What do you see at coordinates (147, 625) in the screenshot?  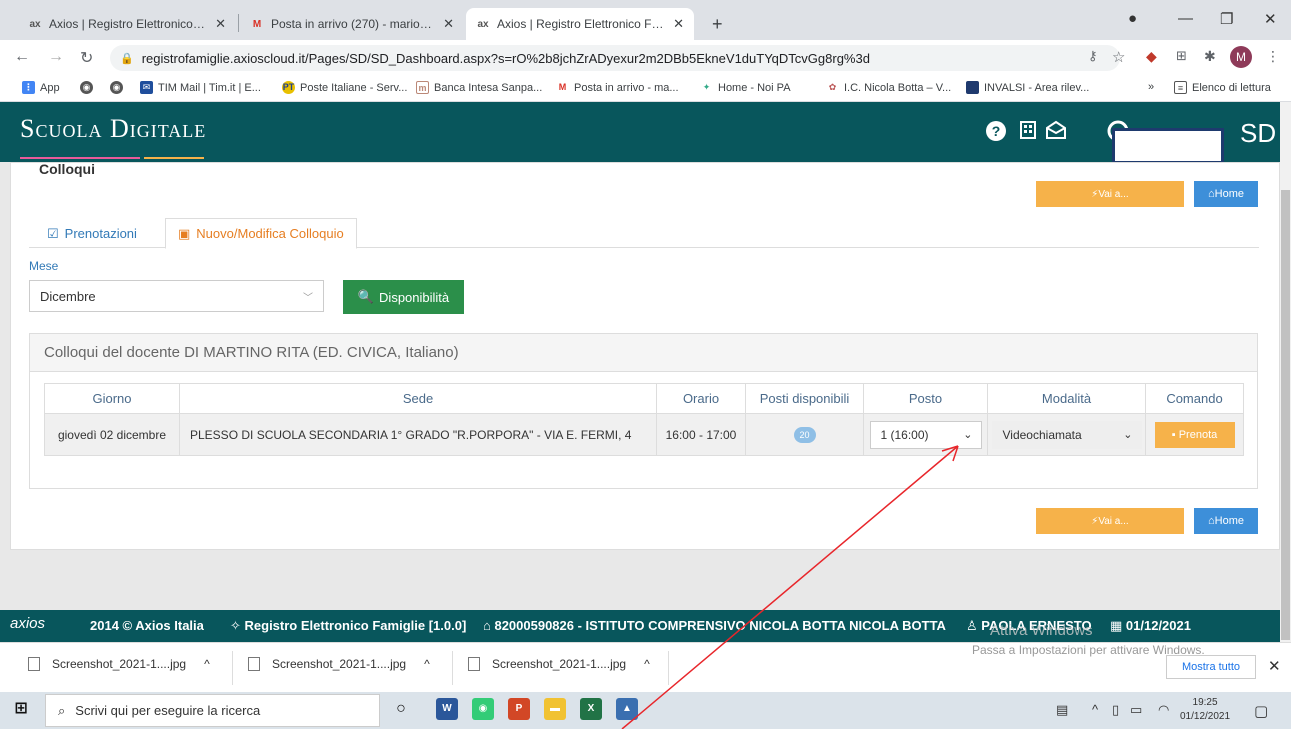 I see `copyright-text: 2014 © Axios Italia` at bounding box center [147, 625].